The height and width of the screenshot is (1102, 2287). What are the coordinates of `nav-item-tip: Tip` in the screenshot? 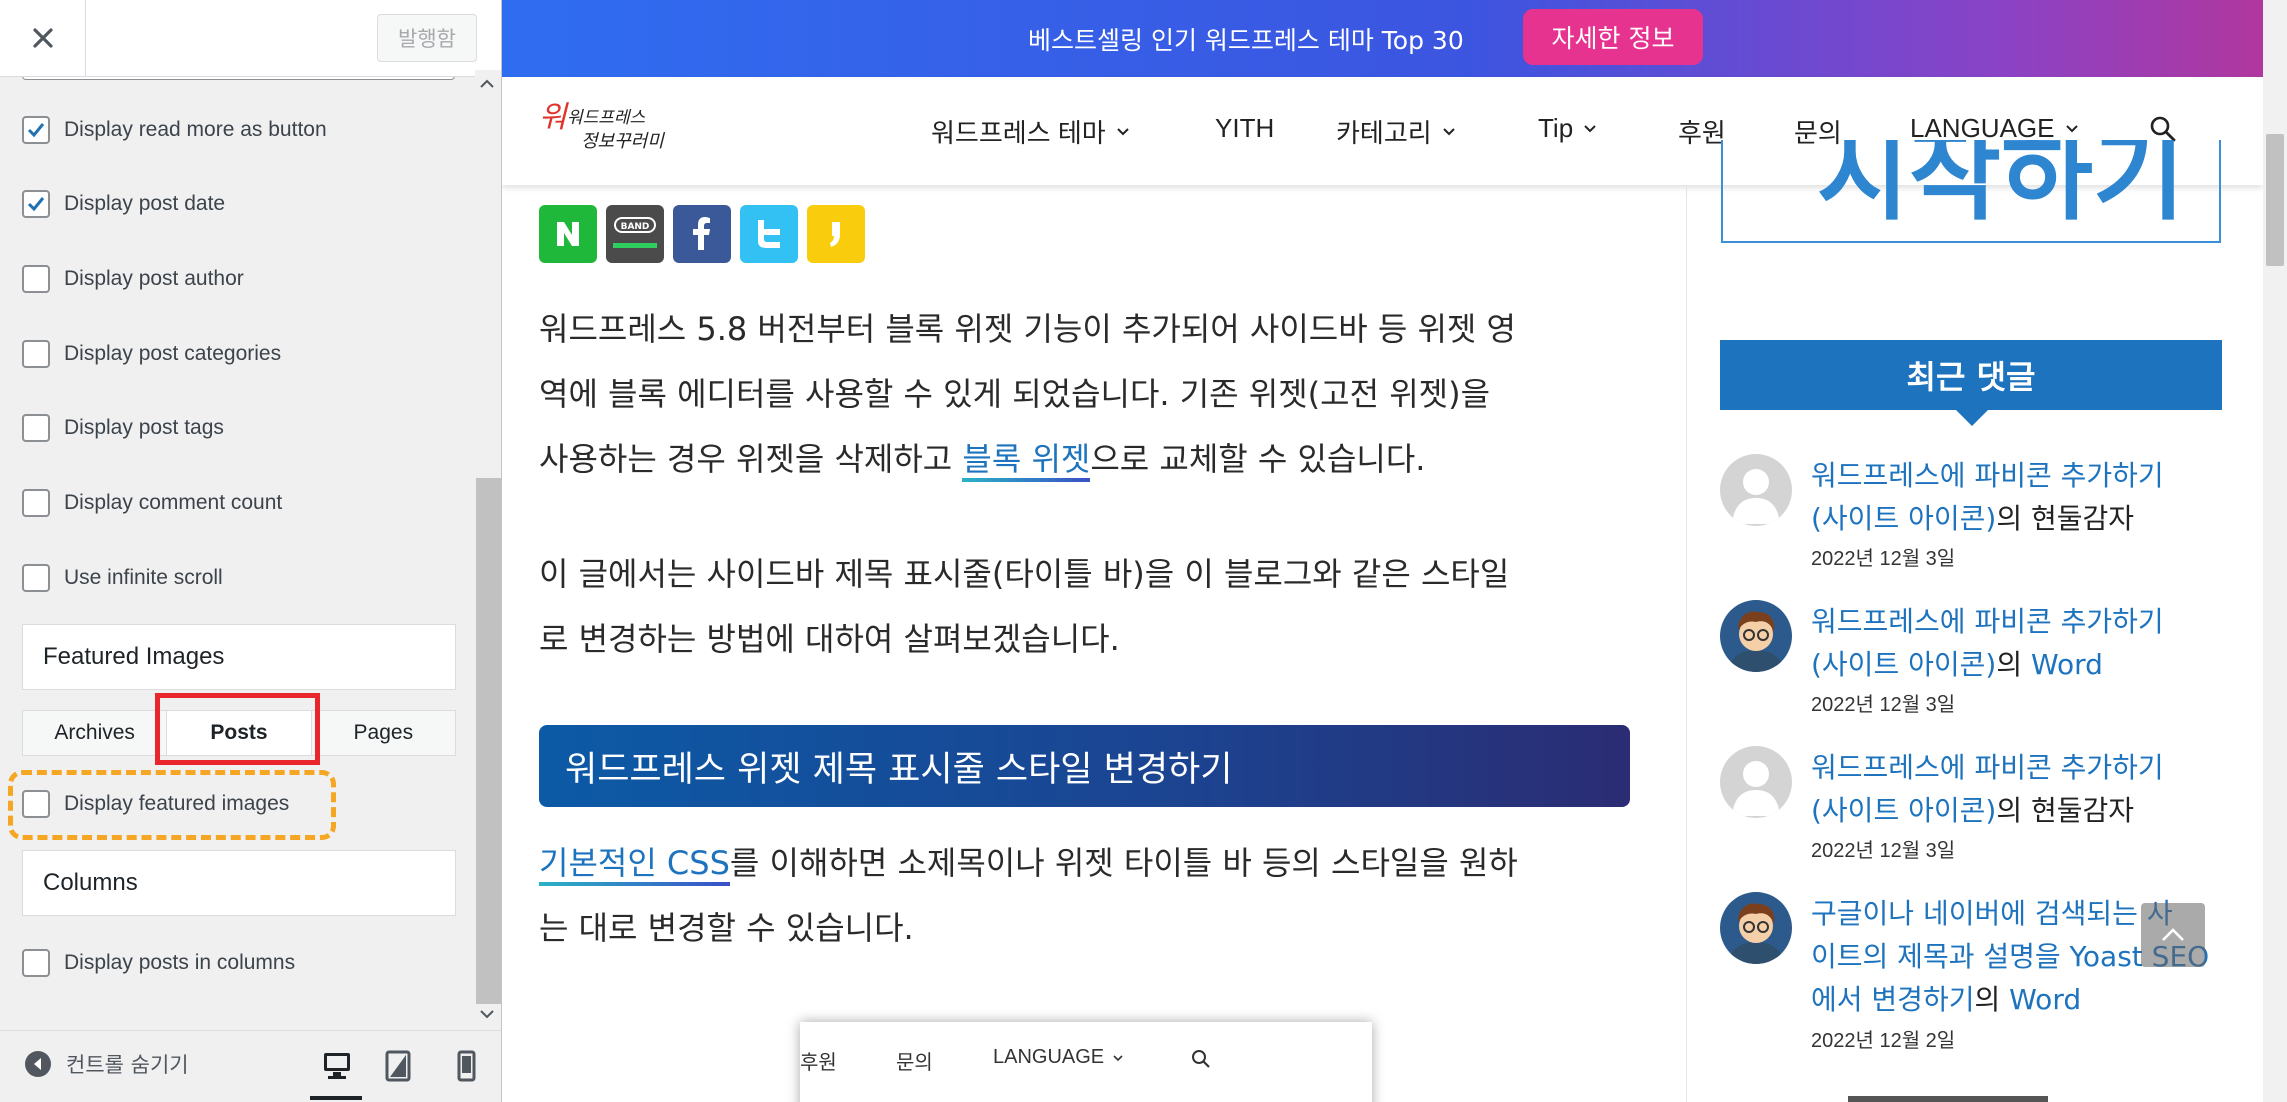 It's located at (1567, 128).